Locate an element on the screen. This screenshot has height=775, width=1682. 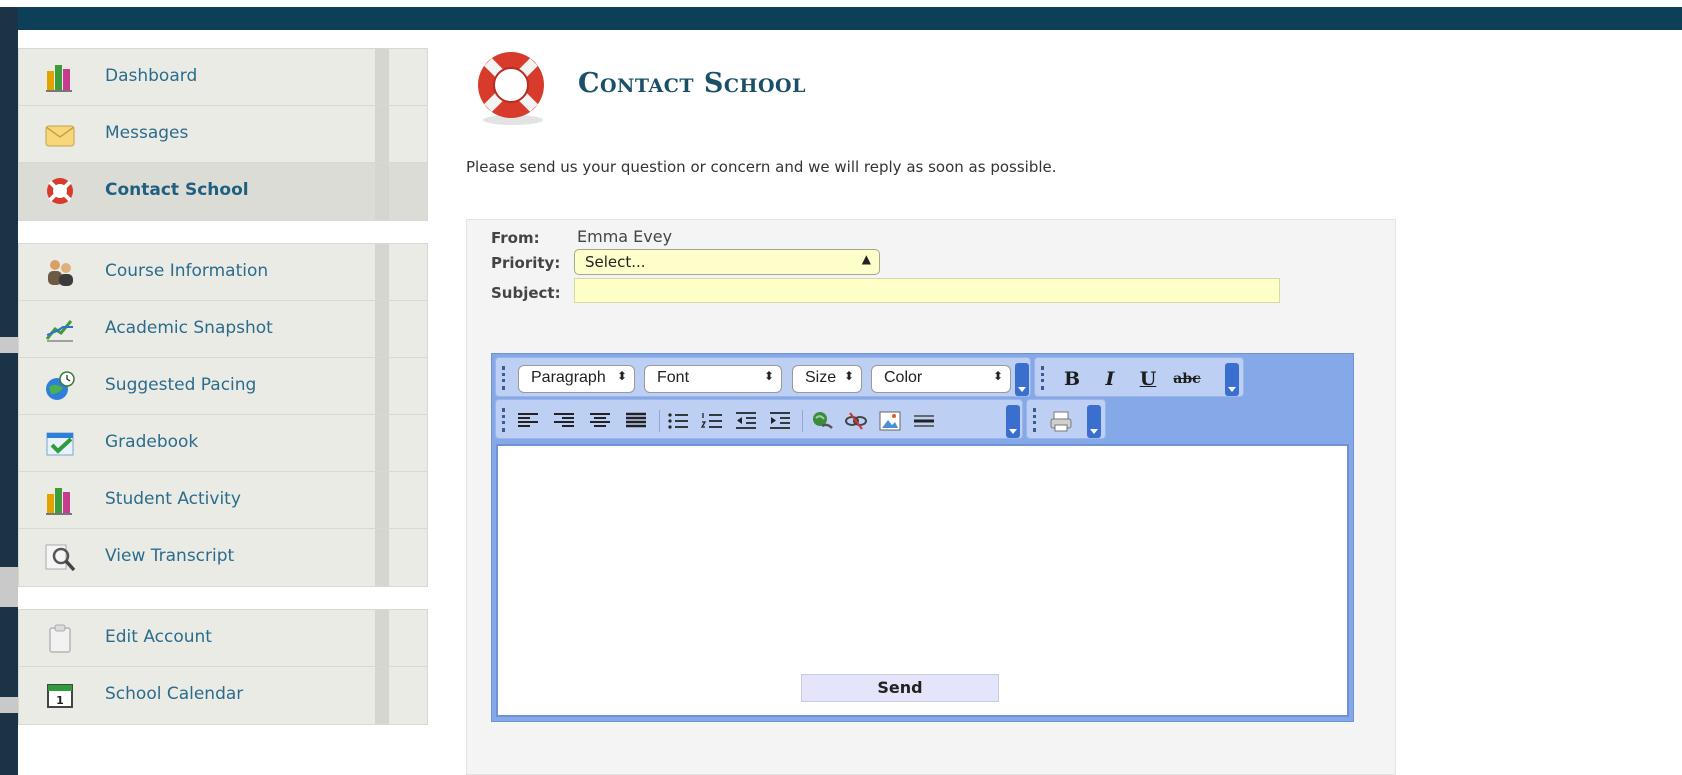
globe-clock-icon is located at coordinates (60, 385).